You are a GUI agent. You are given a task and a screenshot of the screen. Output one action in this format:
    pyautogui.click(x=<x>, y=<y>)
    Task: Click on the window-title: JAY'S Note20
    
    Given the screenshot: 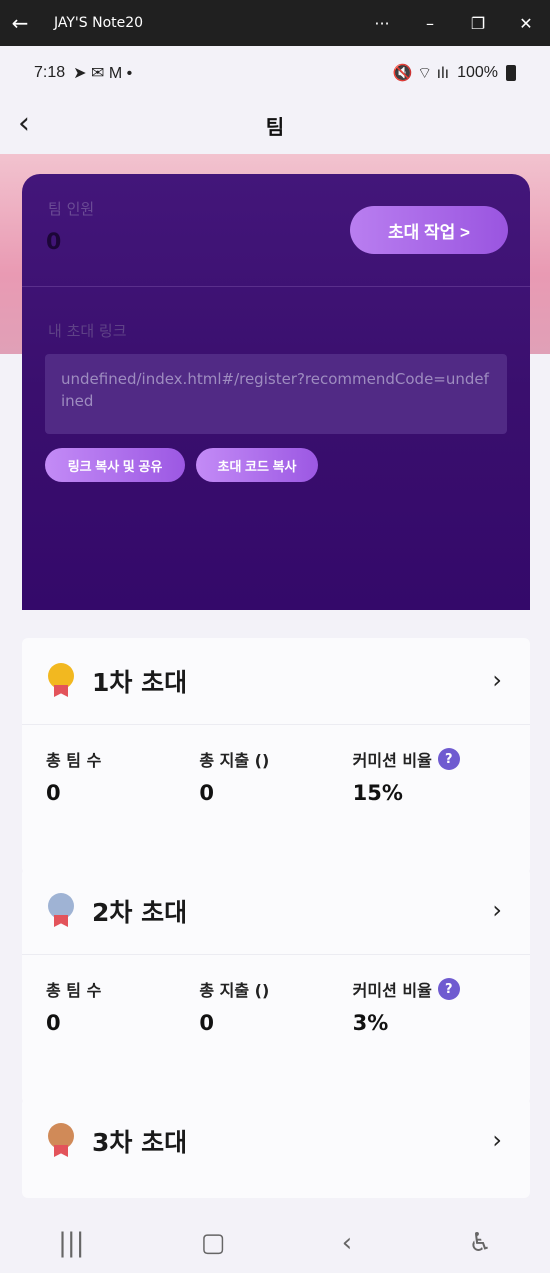 What is the action you would take?
    pyautogui.click(x=99, y=23)
    